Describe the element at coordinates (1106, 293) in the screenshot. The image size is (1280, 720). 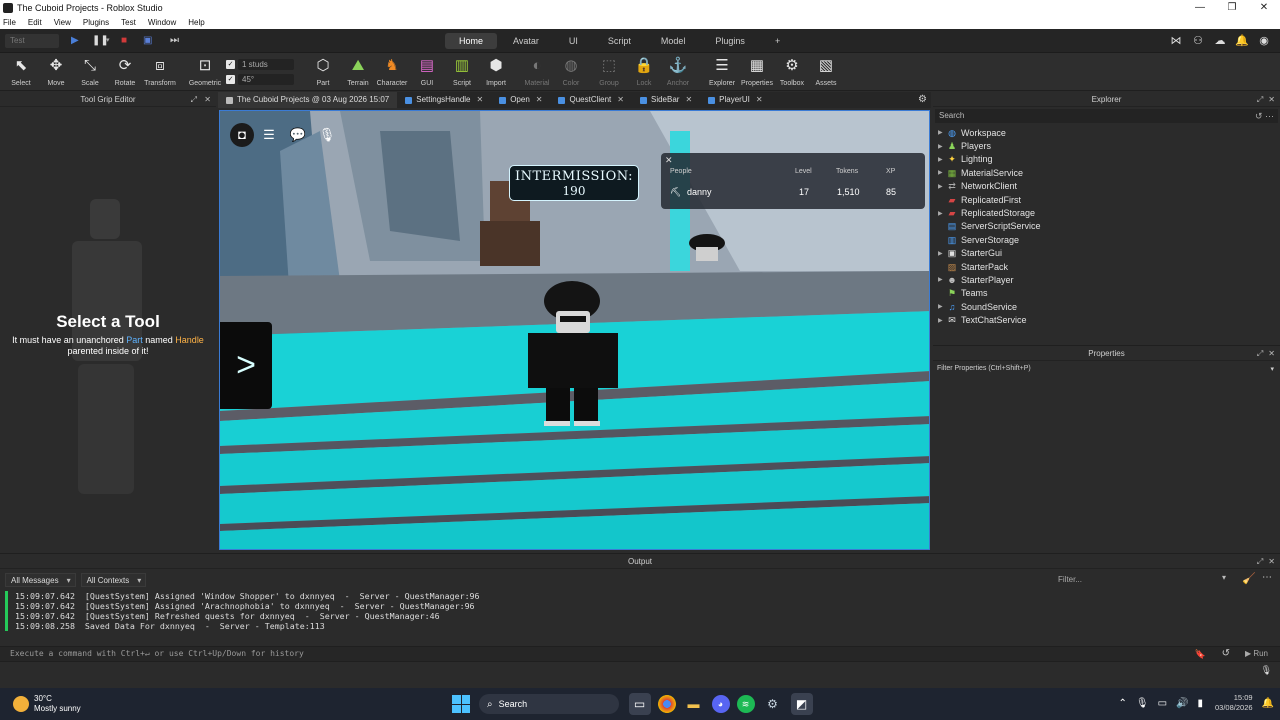
I see `explorer-item-teams: ⚑ Teams` at that location.